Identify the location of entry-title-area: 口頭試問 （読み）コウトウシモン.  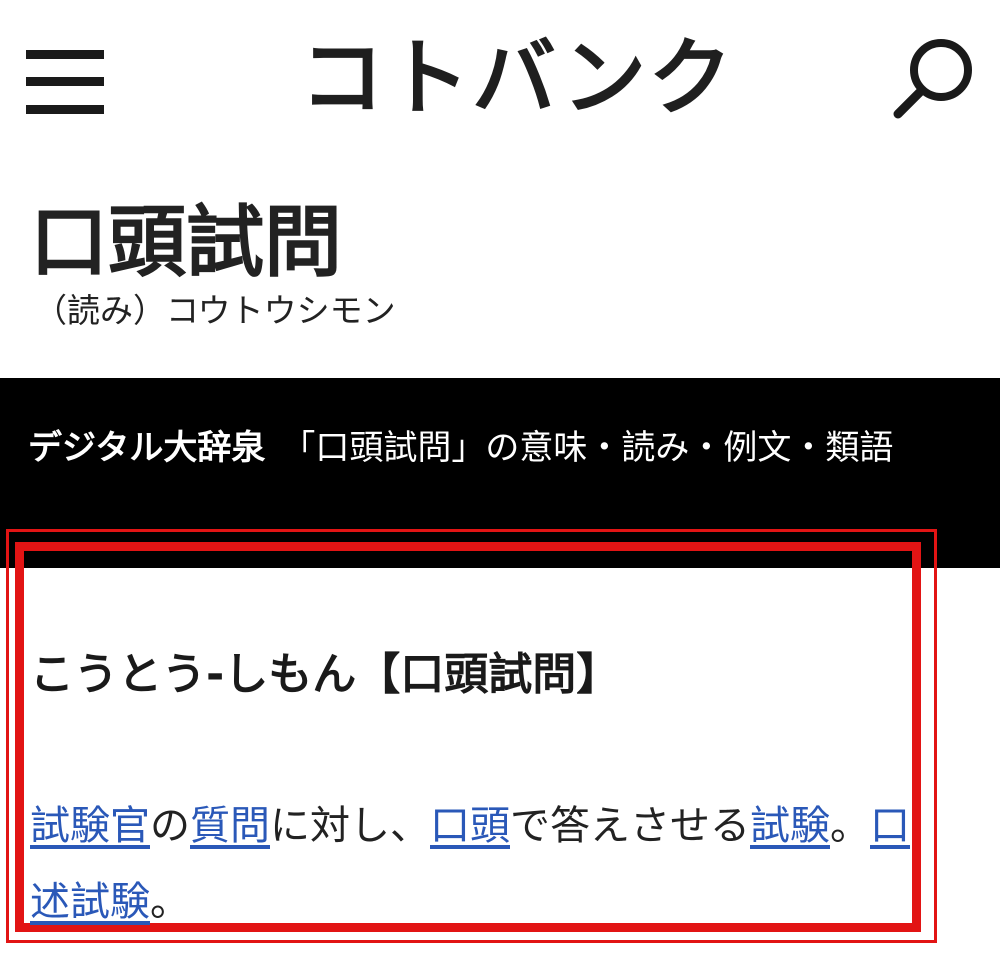
(500, 264).